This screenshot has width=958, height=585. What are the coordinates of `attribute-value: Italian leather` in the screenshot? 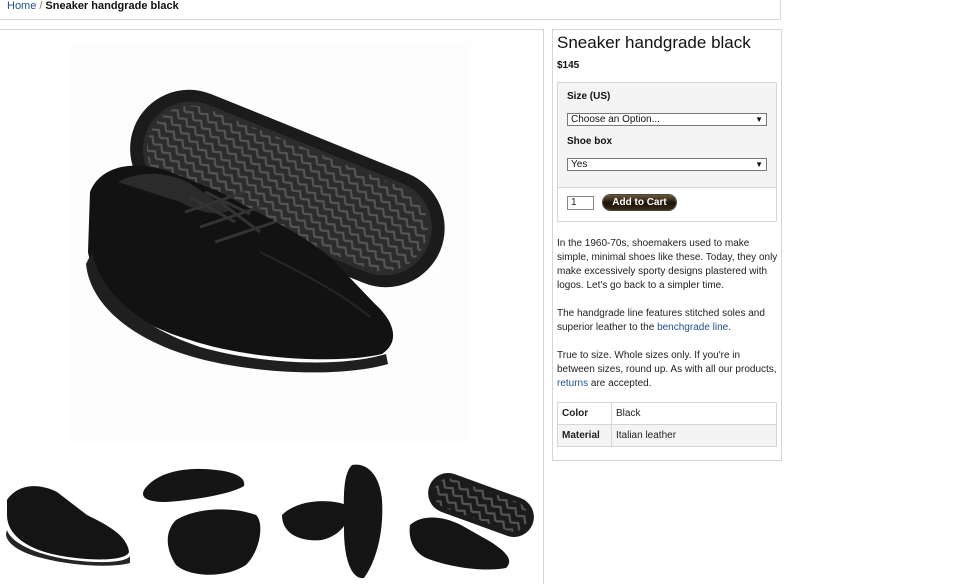 It's located at (694, 435).